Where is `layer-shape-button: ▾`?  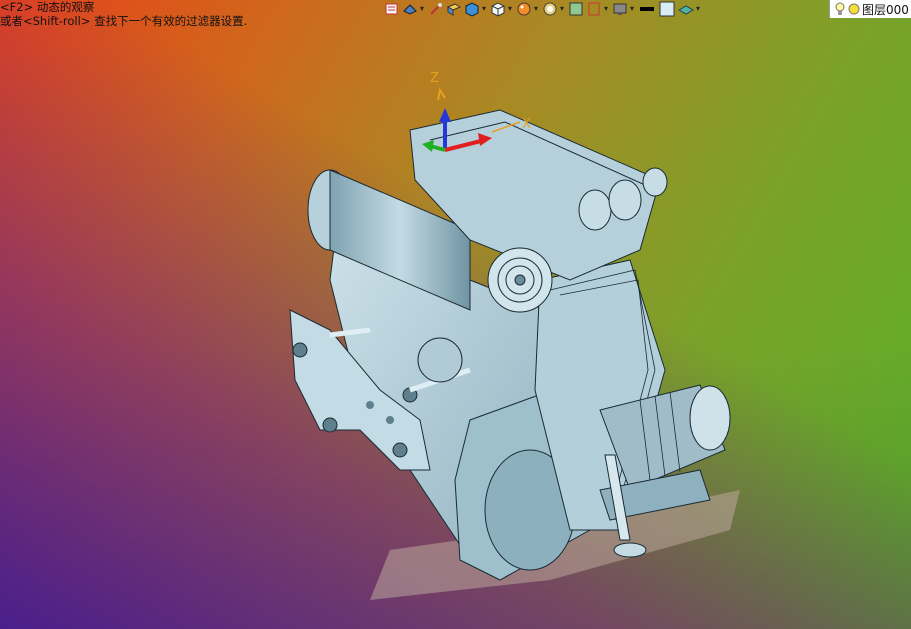
layer-shape-button: ▾ is located at coordinates (690, 9).